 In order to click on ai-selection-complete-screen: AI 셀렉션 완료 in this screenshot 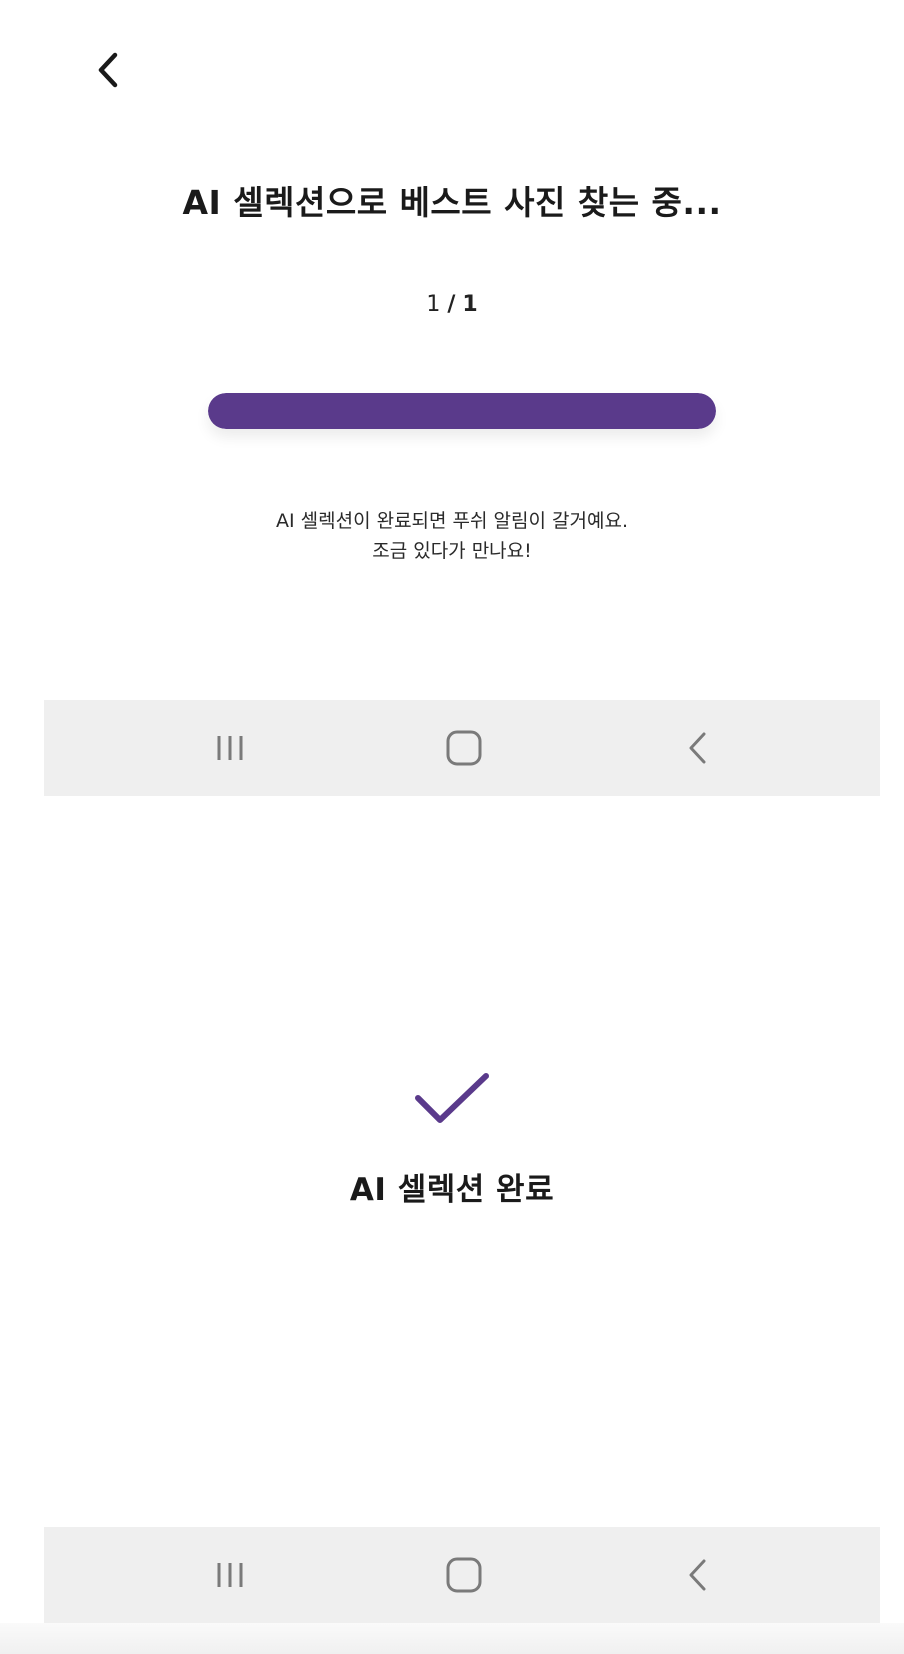, I will do `click(452, 1139)`.